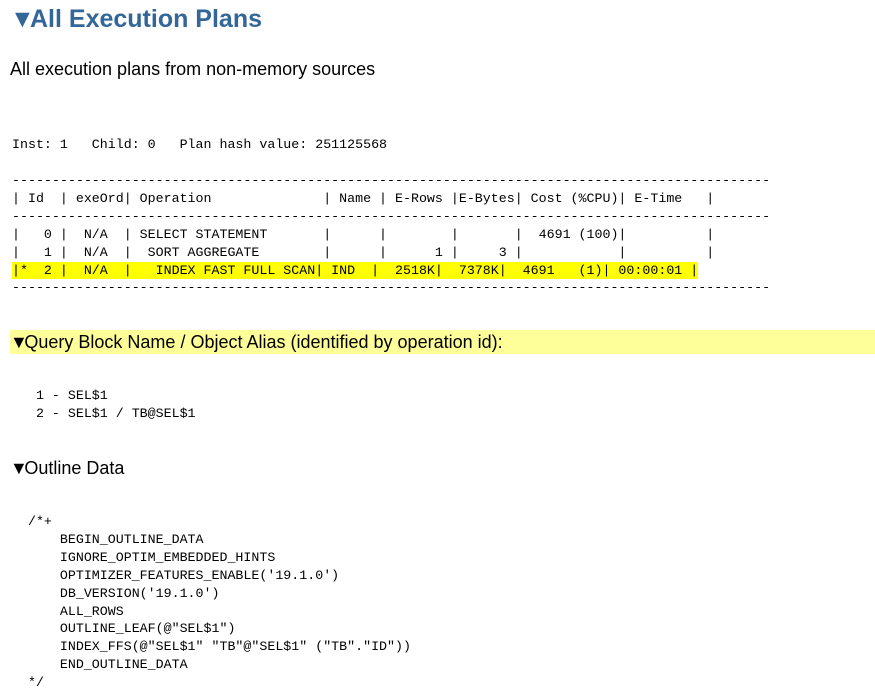  What do you see at coordinates (108, 539) in the screenshot?
I see `outline-line: BEGIN_OUTLINE_DATA` at bounding box center [108, 539].